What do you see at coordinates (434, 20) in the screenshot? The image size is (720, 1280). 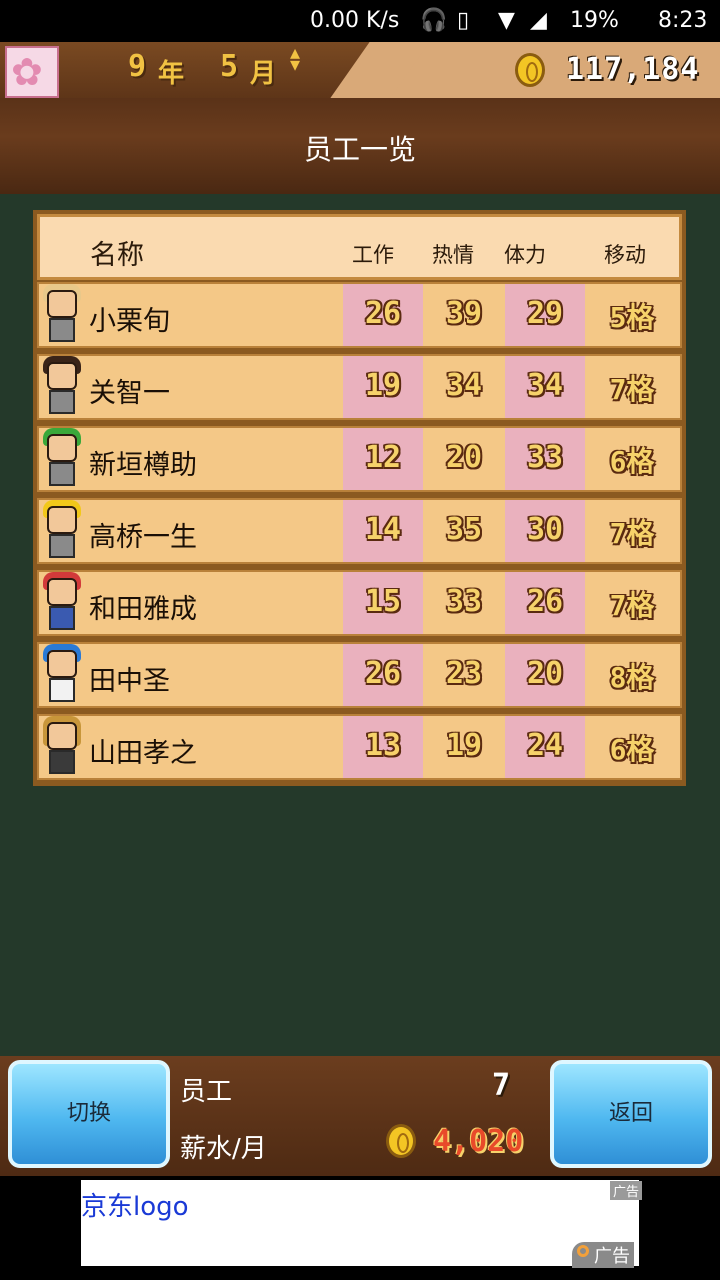 I see `headphones-icon: 🎧` at bounding box center [434, 20].